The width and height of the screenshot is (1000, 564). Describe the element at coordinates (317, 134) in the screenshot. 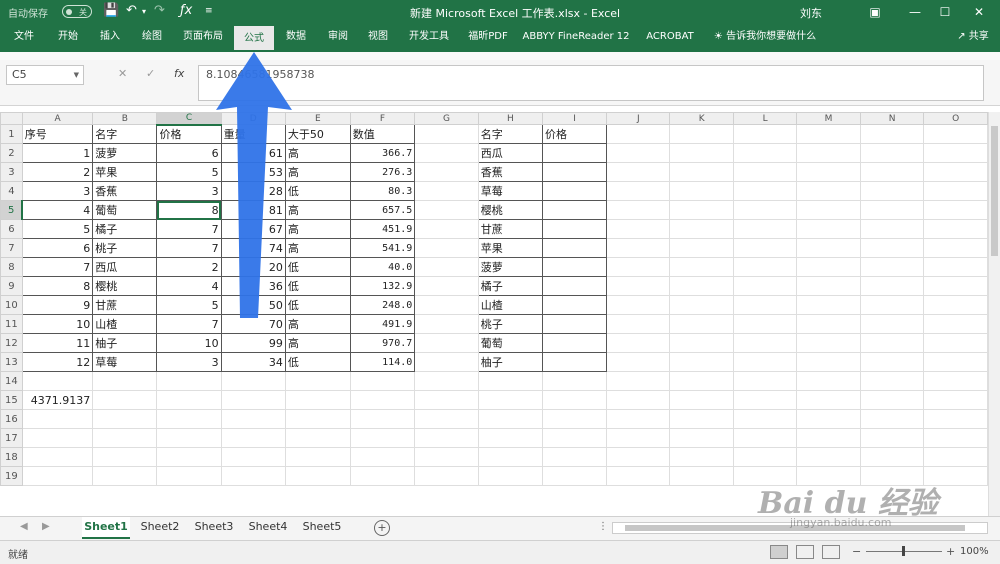

I see `cell-e1: 大于50` at that location.